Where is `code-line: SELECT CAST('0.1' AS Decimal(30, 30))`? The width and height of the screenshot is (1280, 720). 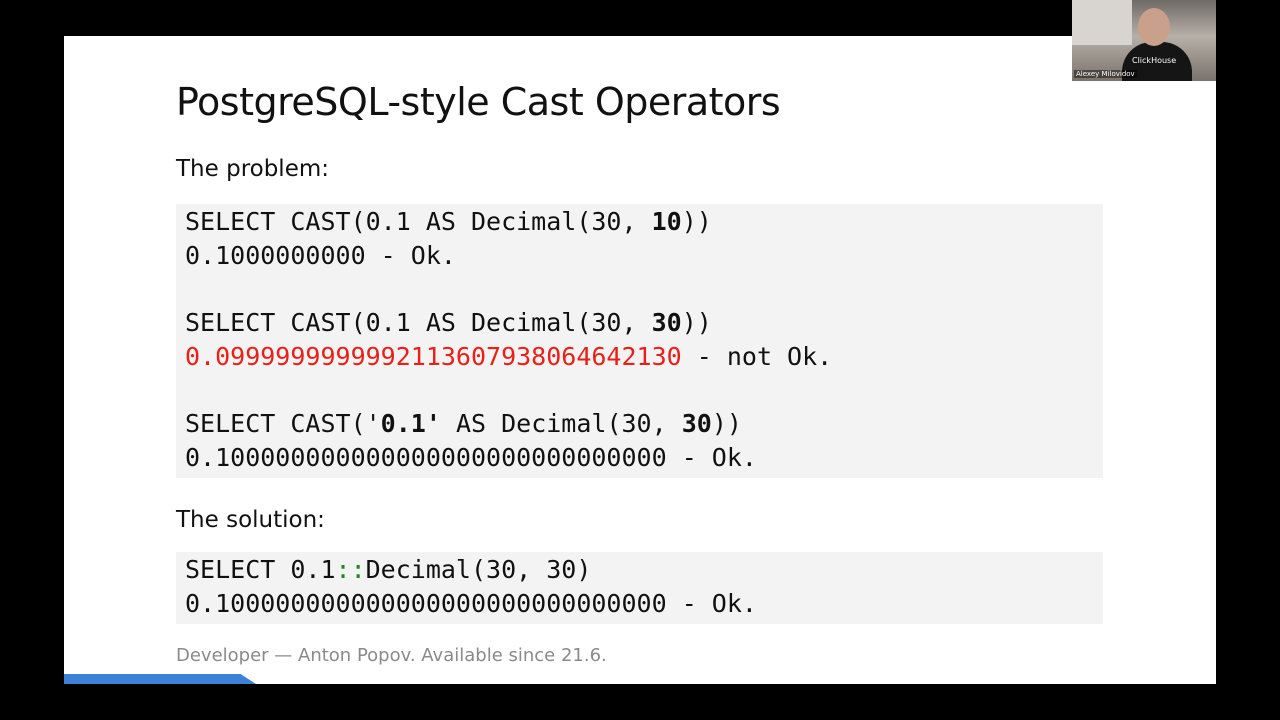 code-line: SELECT CAST('0.1' AS Decimal(30, 30)) is located at coordinates (463, 424).